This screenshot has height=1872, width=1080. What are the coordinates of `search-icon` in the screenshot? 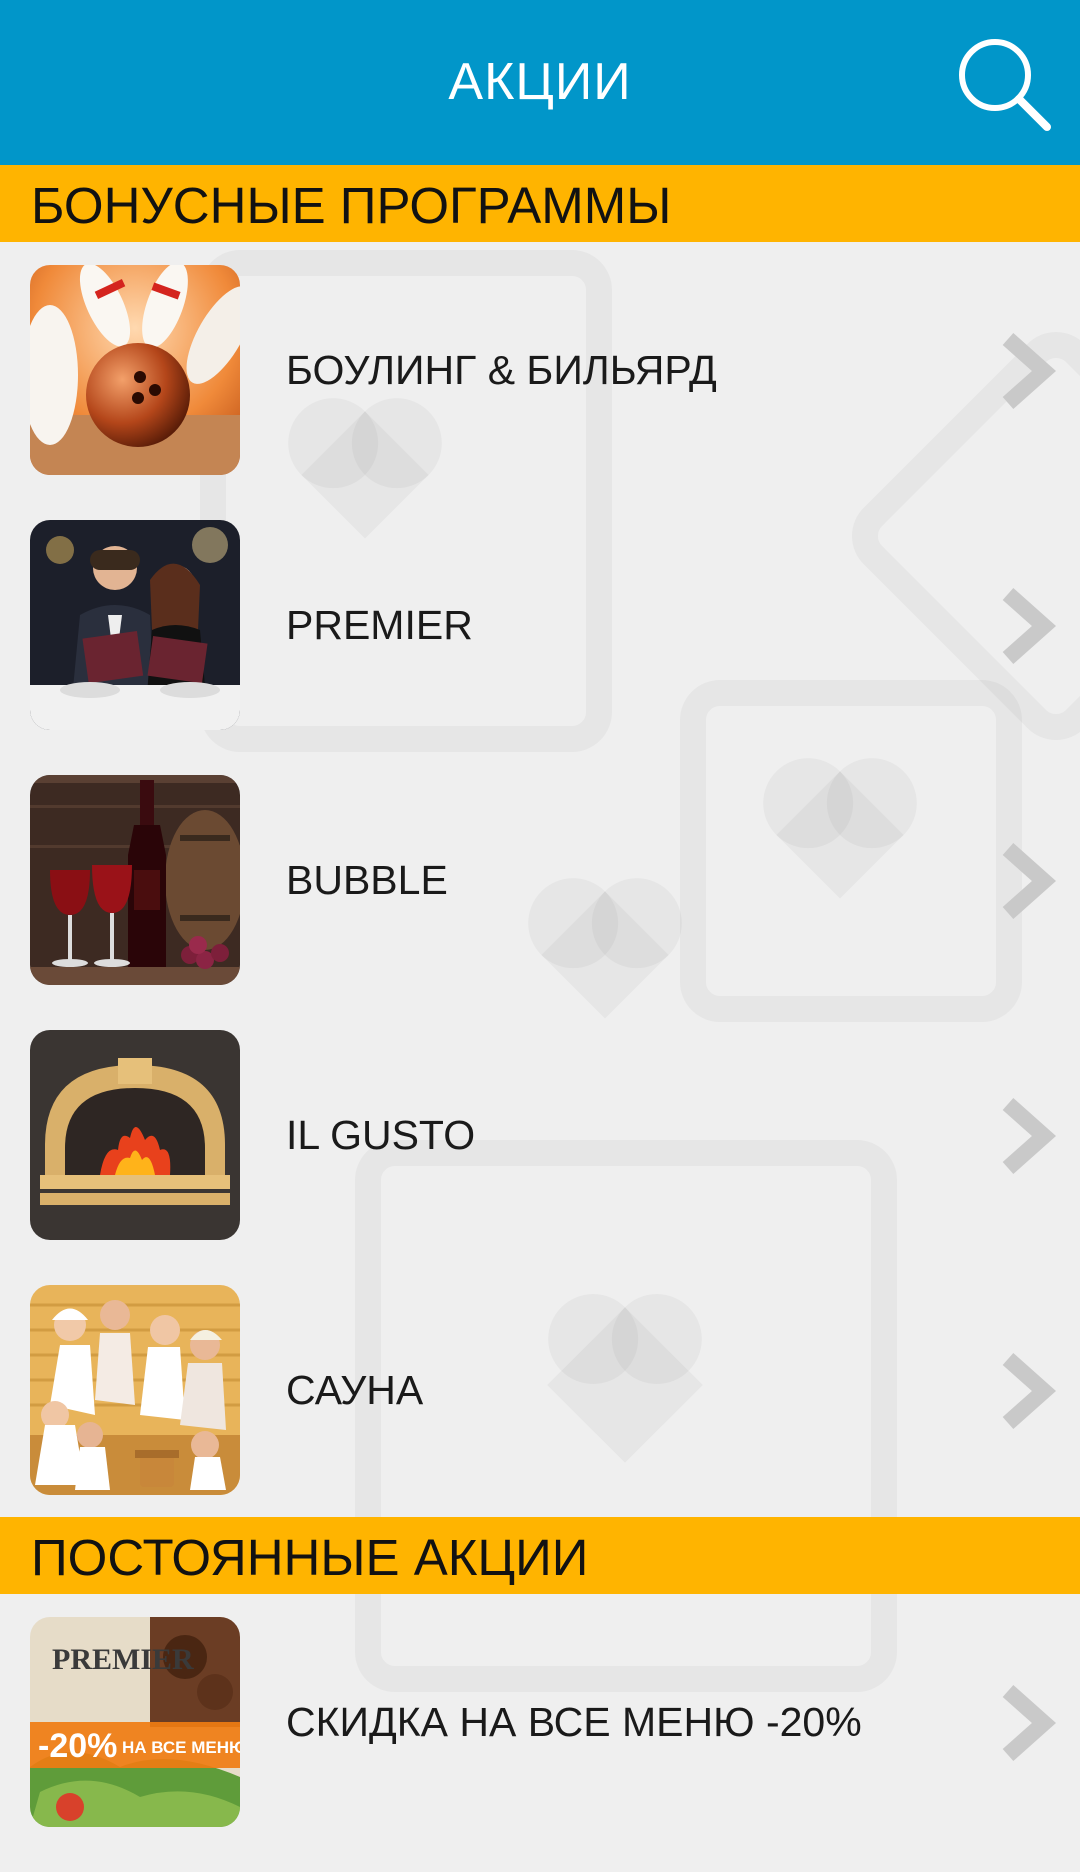 It's located at (1005, 85).